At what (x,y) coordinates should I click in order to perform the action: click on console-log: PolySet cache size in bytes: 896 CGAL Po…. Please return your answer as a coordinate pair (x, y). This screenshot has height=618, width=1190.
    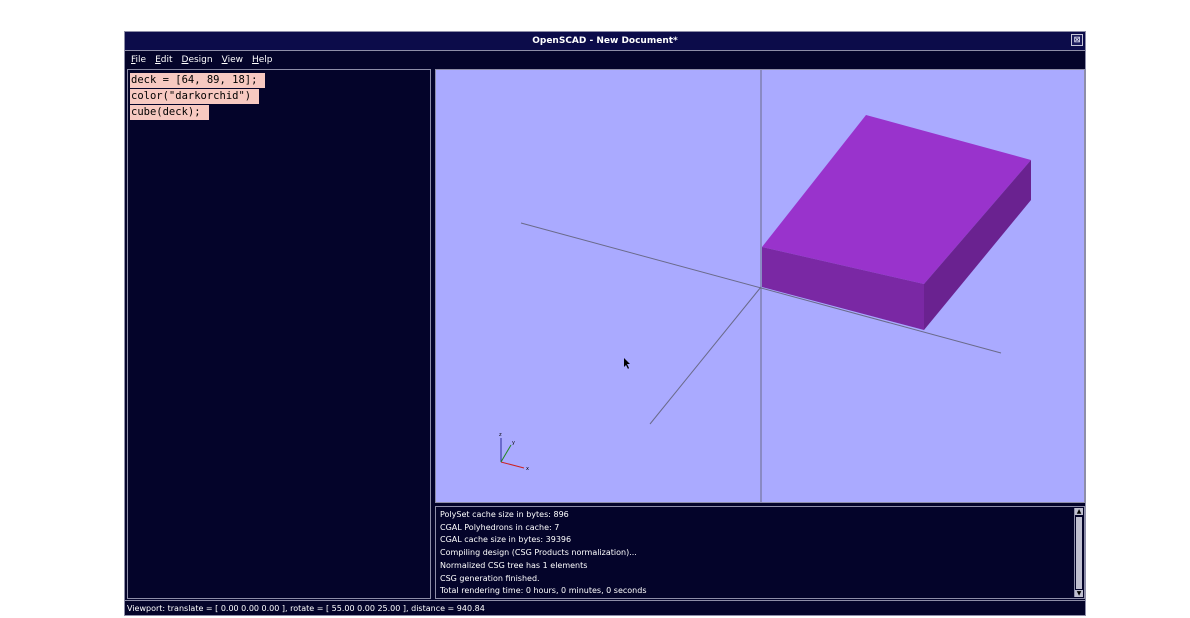
    Looking at the image, I should click on (756, 553).